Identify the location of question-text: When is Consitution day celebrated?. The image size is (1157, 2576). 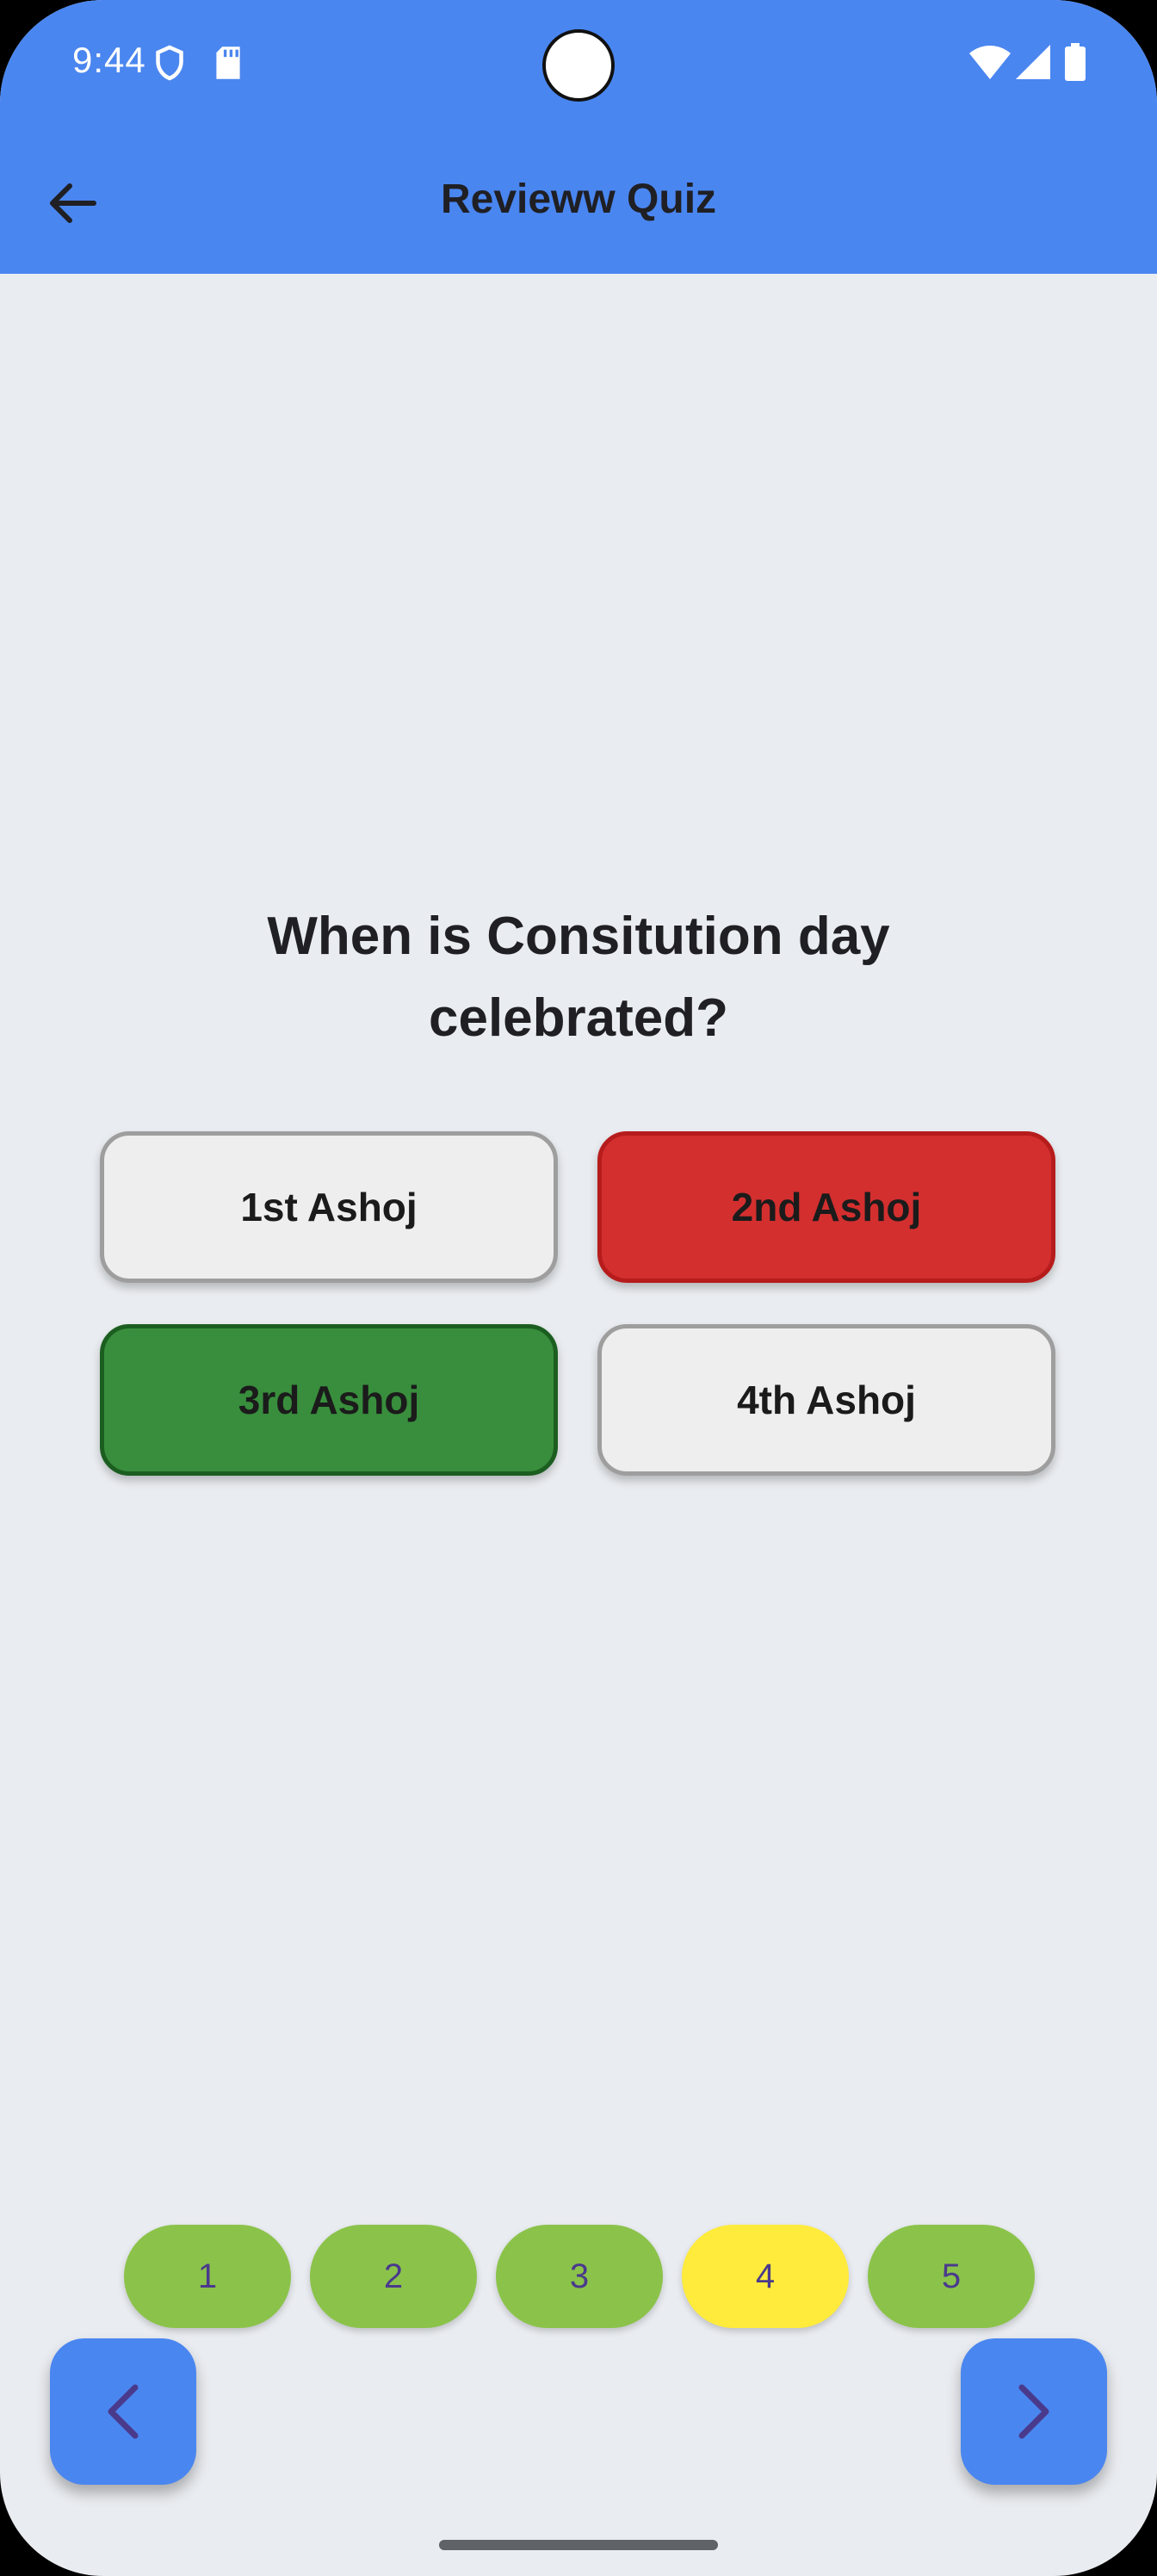
(579, 977).